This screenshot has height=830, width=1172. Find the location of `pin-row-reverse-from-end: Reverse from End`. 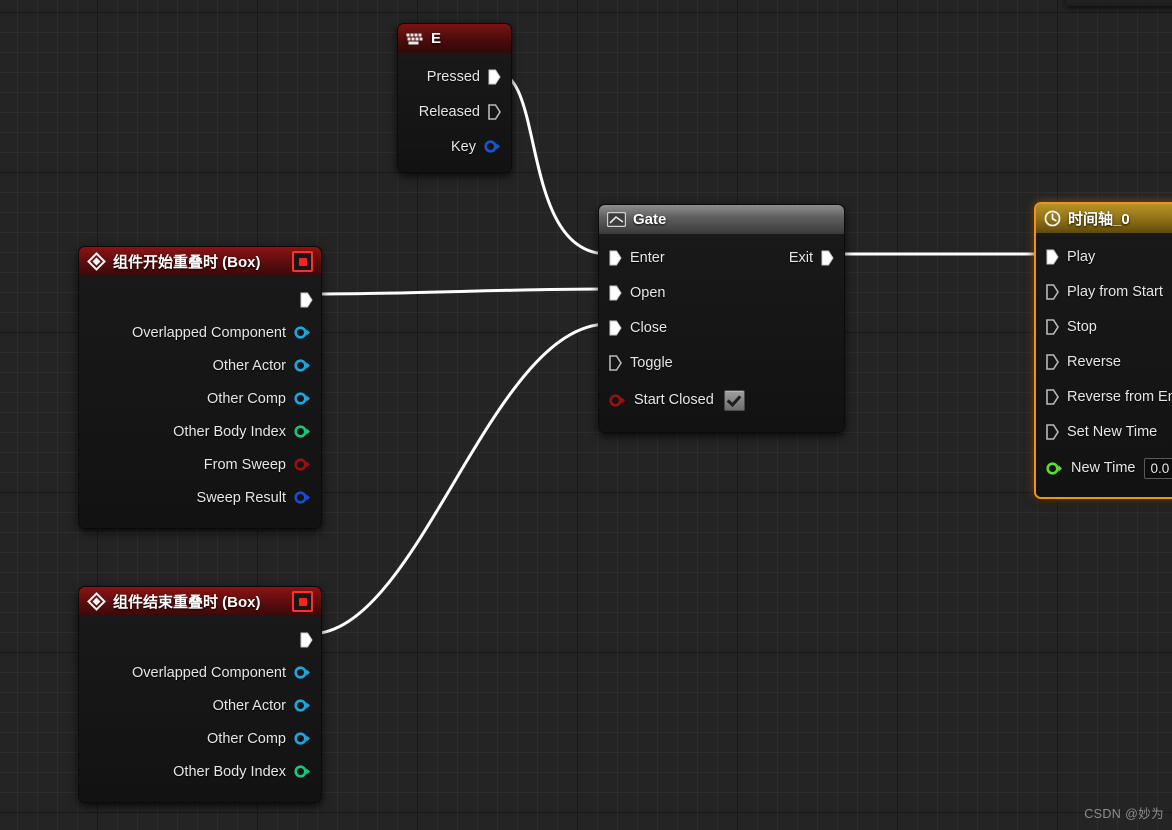

pin-row-reverse-from-end: Reverse from End is located at coordinates (1104, 396).